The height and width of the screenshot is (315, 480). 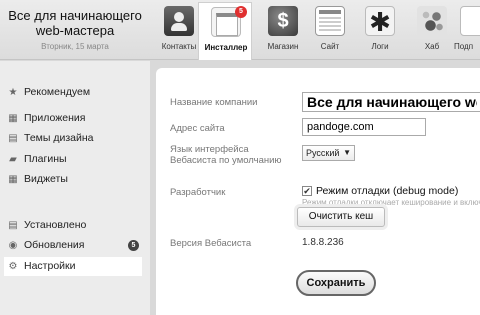 What do you see at coordinates (13, 225) in the screenshot?
I see `installed-icon: ▤` at bounding box center [13, 225].